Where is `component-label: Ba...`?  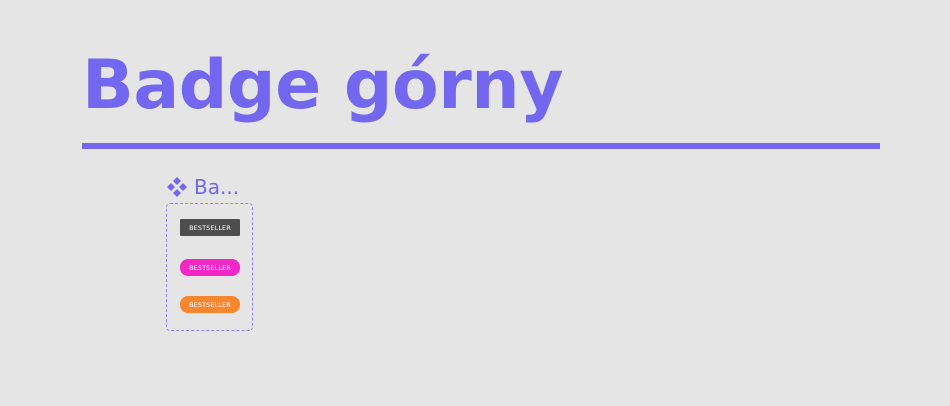 component-label: Ba... is located at coordinates (202, 187).